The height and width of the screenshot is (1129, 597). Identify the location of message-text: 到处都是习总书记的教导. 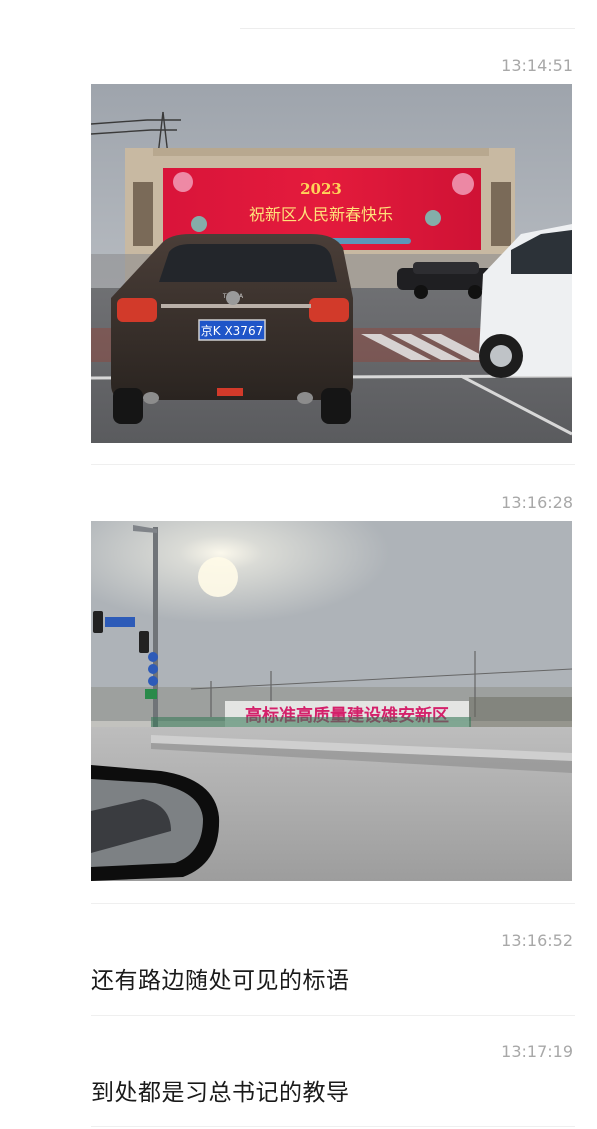
(220, 1093).